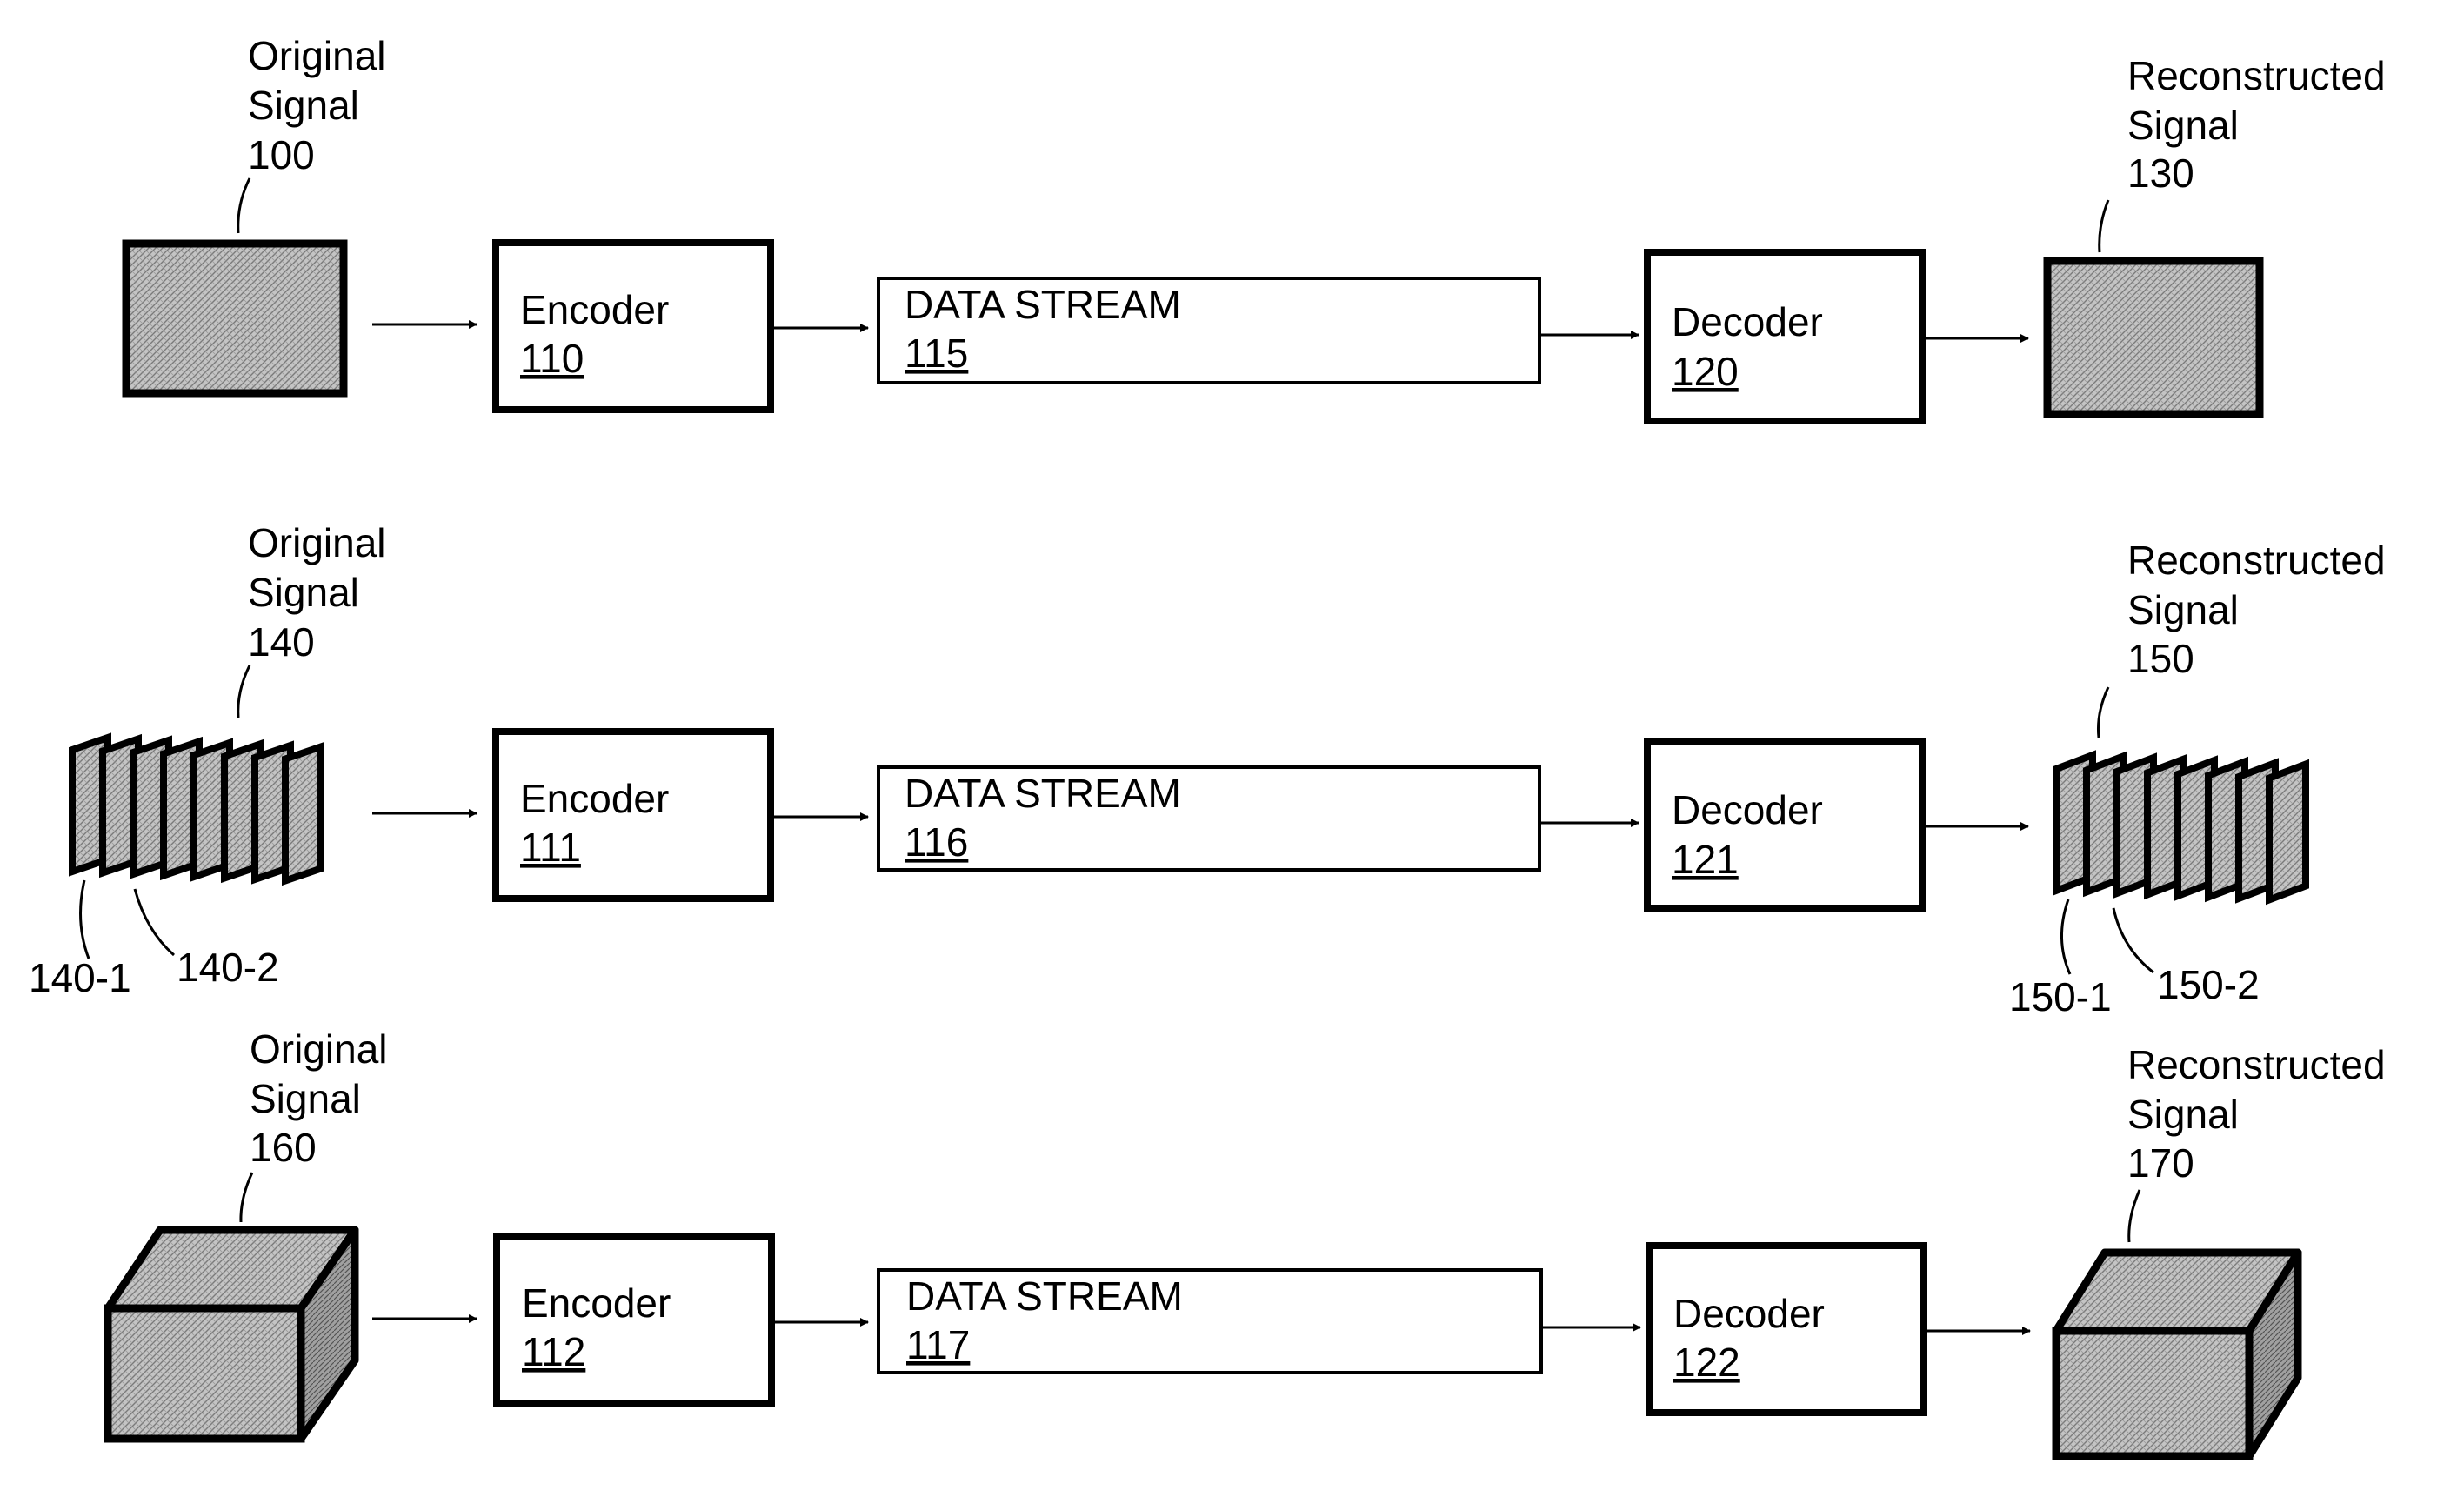 The width and height of the screenshot is (2464, 1497). I want to click on decoder-122: Decoder 122, so click(1786, 1329).